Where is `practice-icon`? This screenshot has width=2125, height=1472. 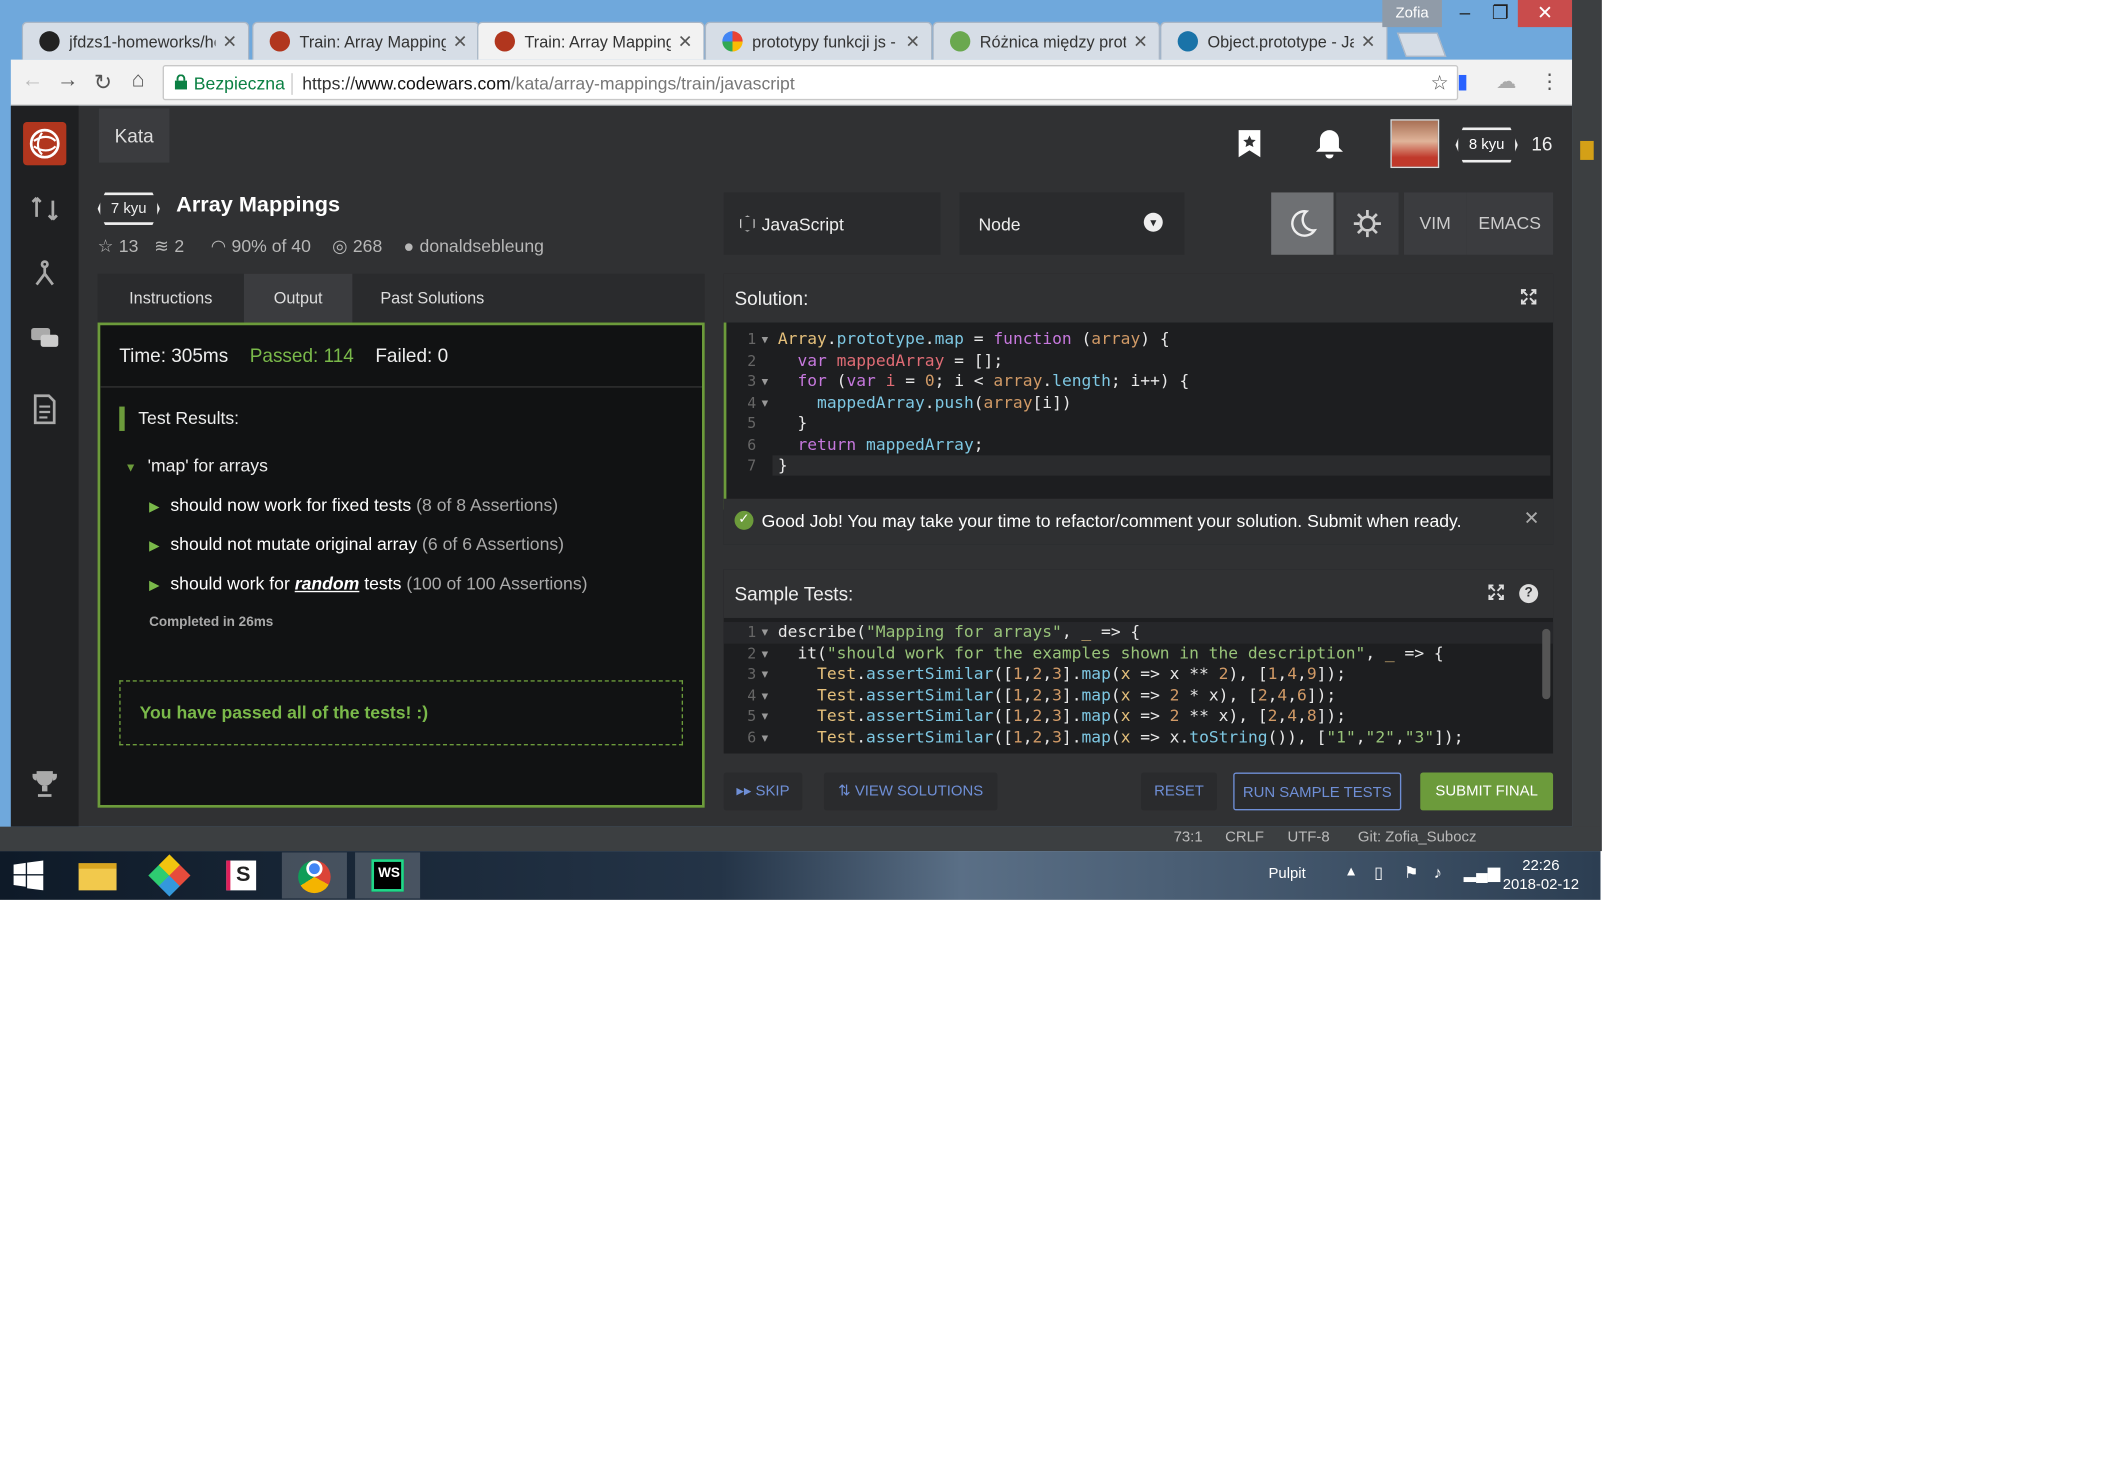
practice-icon is located at coordinates (44, 208).